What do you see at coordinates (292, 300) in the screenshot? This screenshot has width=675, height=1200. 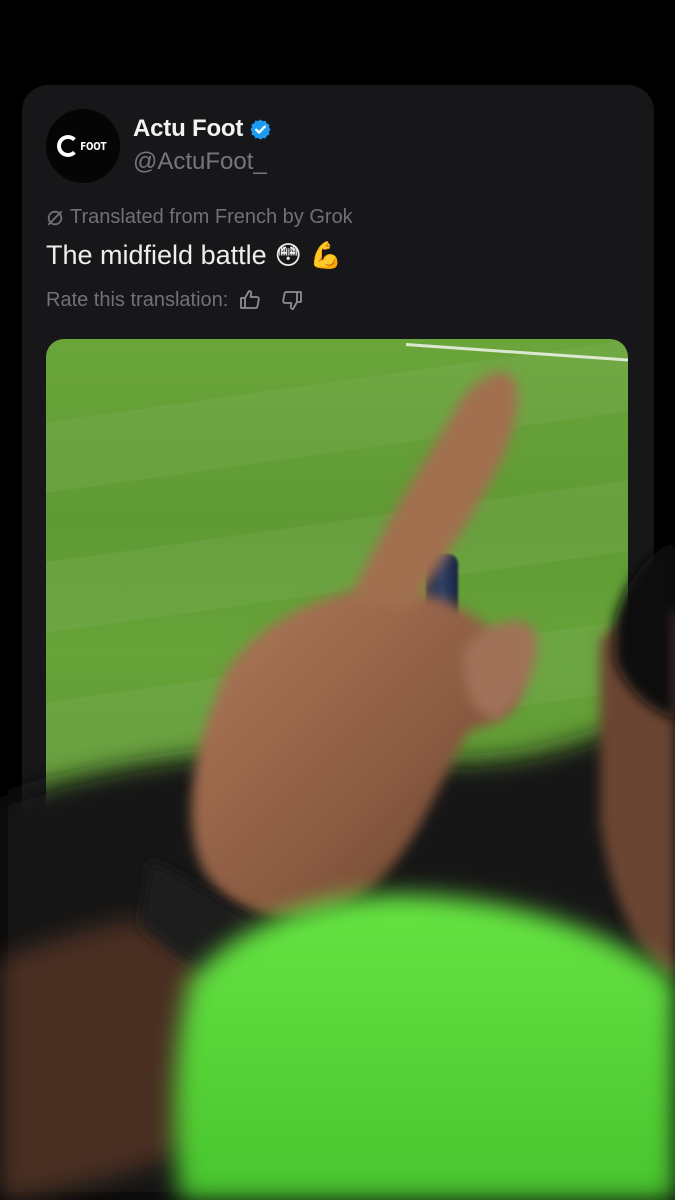 I see `thumbs-down-icon` at bounding box center [292, 300].